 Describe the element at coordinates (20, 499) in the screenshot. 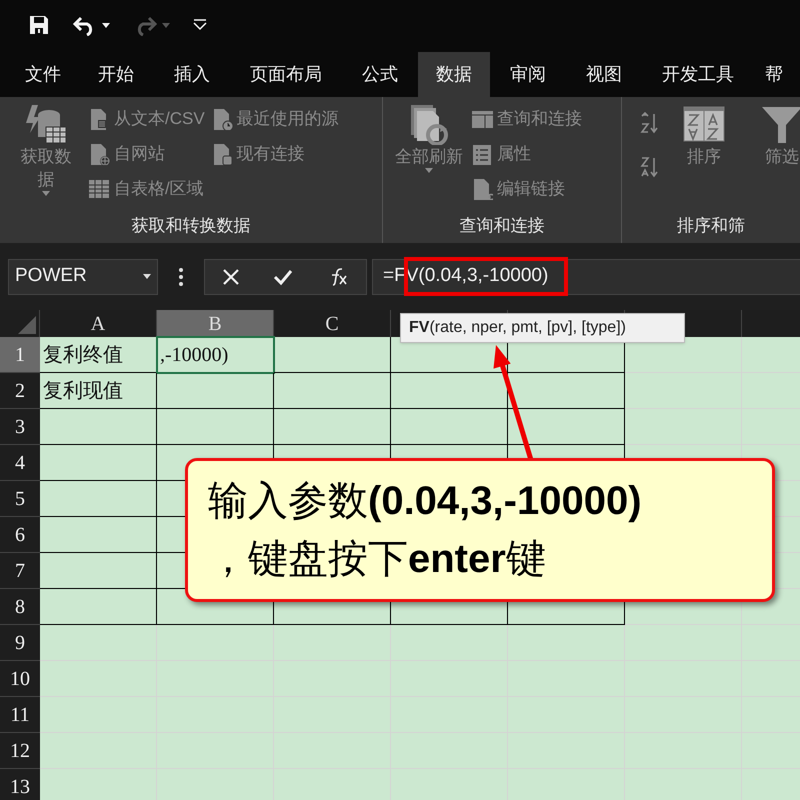

I see `row-header: 5` at that location.